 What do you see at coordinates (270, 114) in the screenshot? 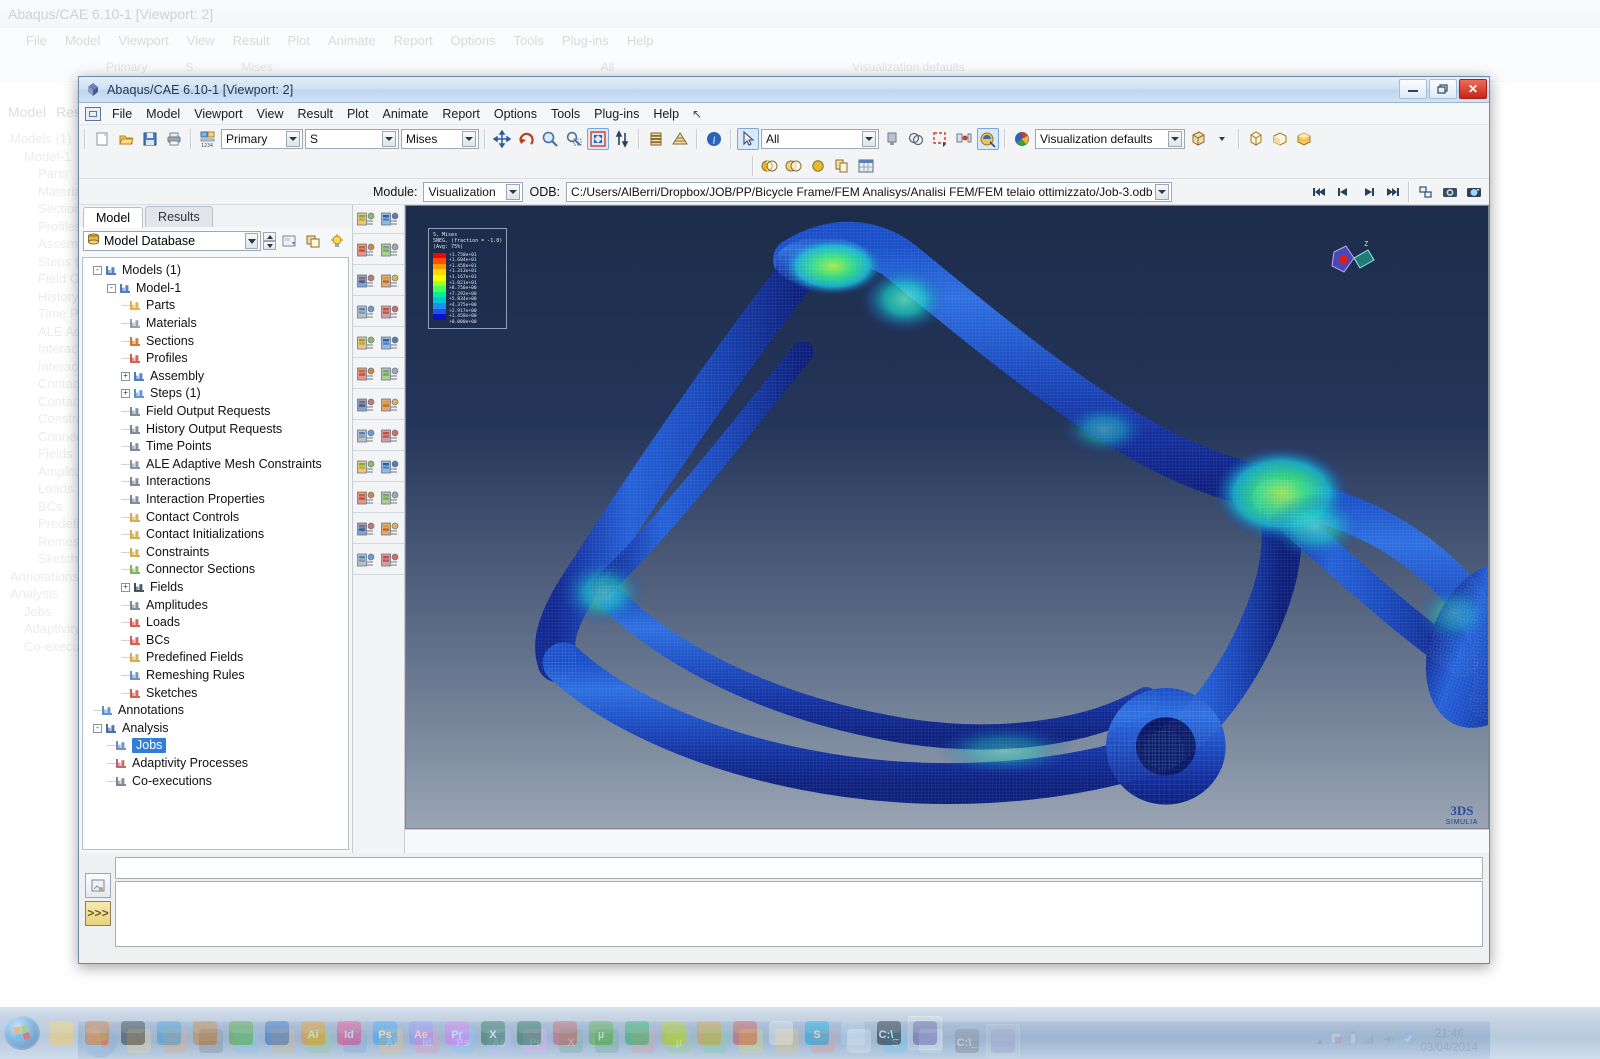
I see `menu-view: View` at bounding box center [270, 114].